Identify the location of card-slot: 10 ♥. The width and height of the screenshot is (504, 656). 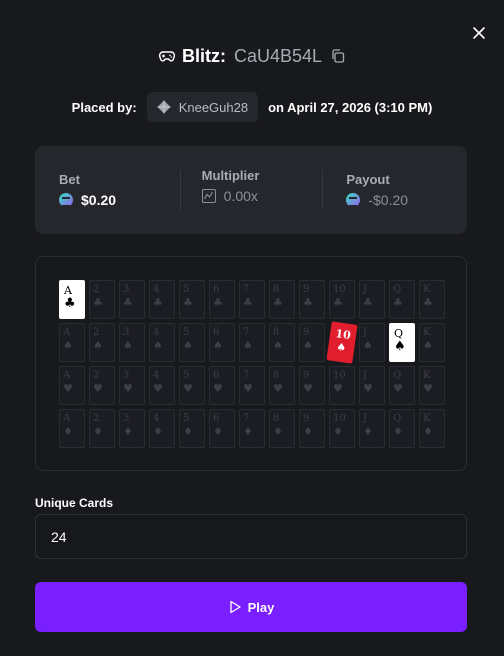
(342, 385).